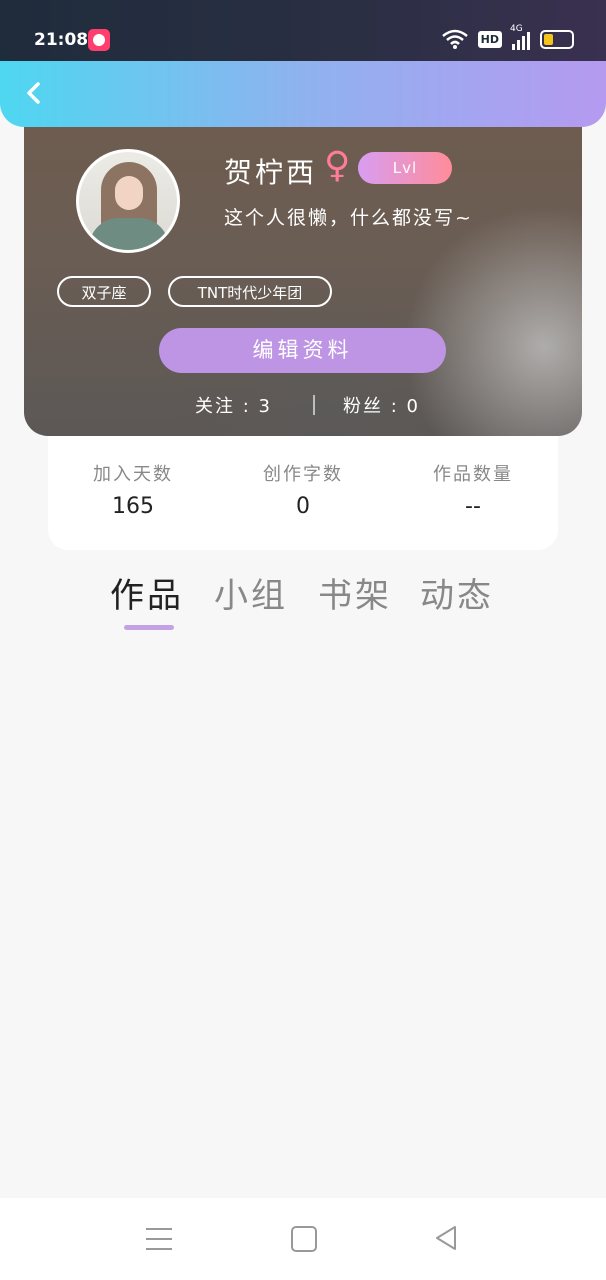  Describe the element at coordinates (303, 31) in the screenshot. I see `status-bar: 21:08 HD 4G` at that location.